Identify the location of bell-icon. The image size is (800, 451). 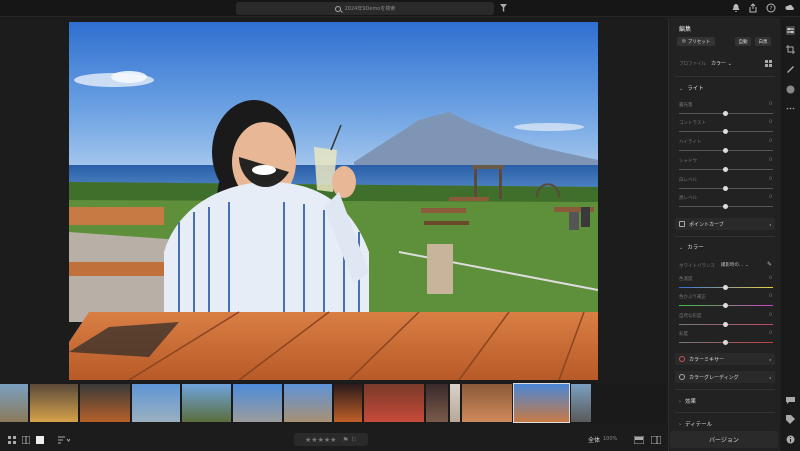
(736, 8).